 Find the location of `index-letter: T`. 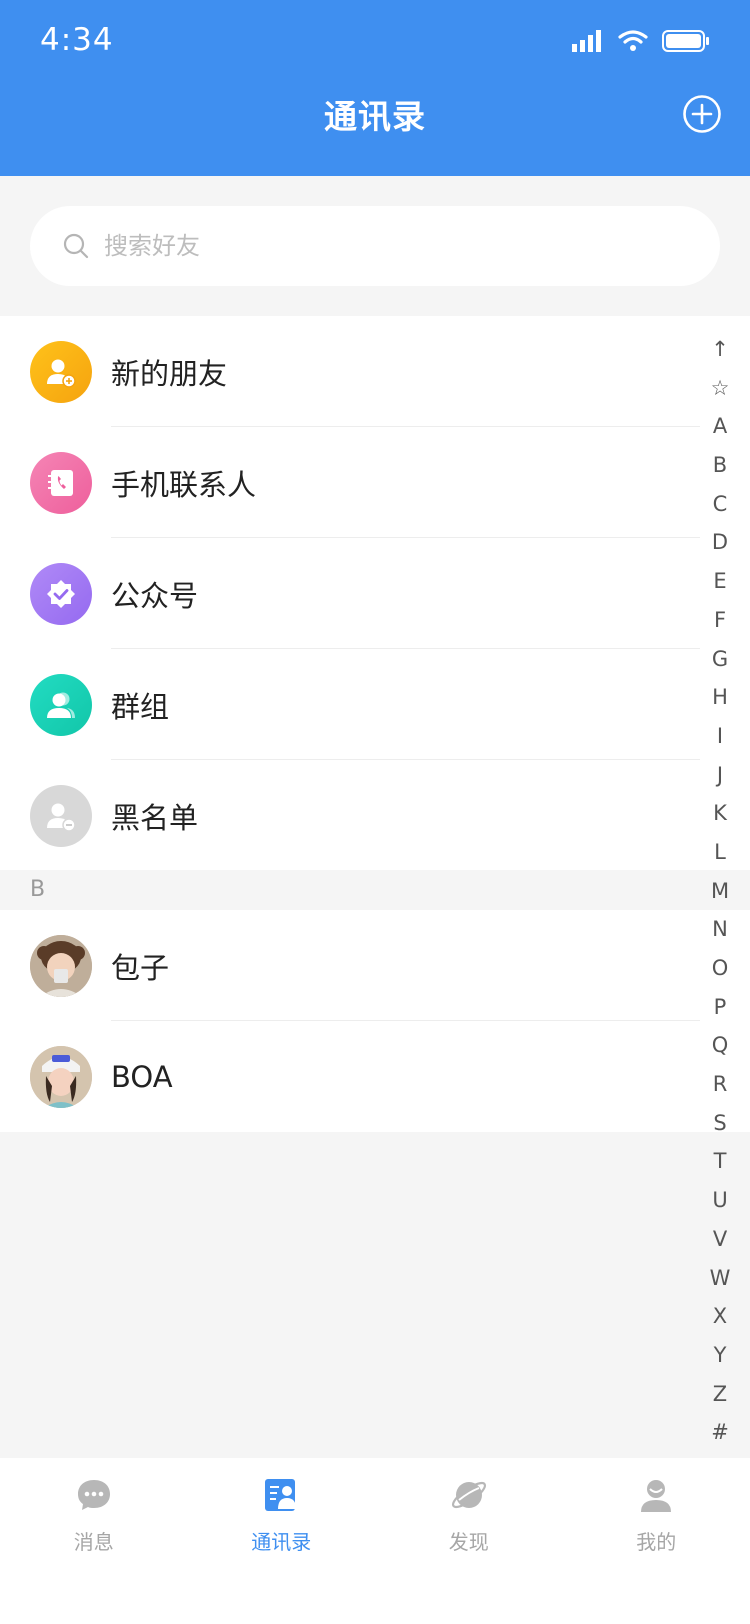

index-letter: T is located at coordinates (720, 1161).